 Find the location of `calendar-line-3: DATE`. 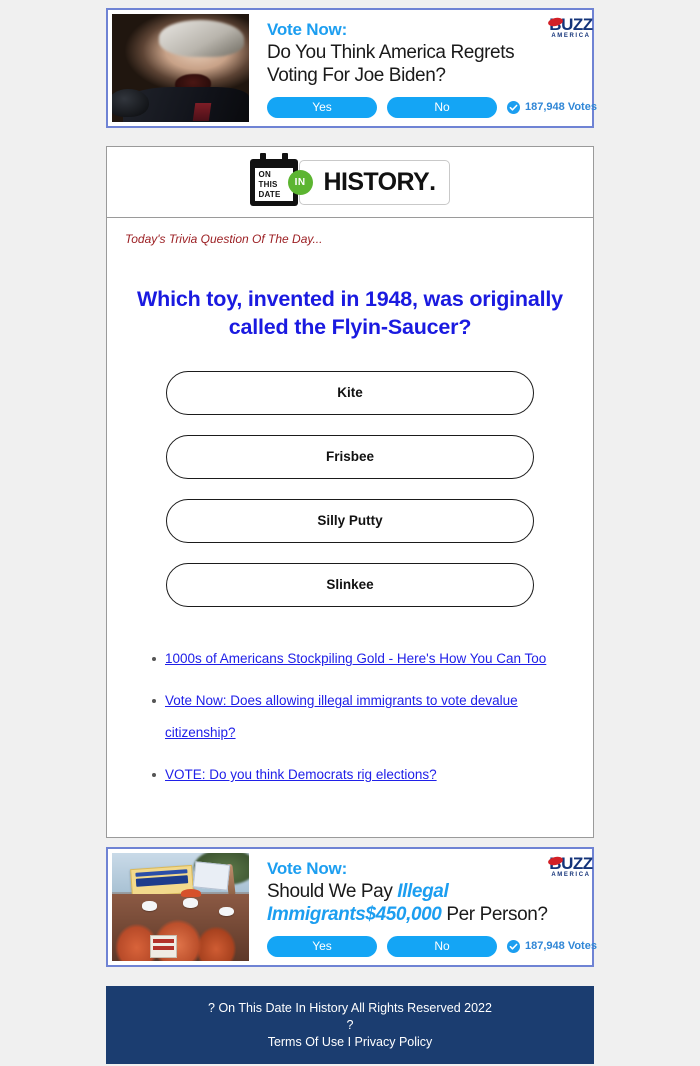

calendar-line-3: DATE is located at coordinates (269, 194).